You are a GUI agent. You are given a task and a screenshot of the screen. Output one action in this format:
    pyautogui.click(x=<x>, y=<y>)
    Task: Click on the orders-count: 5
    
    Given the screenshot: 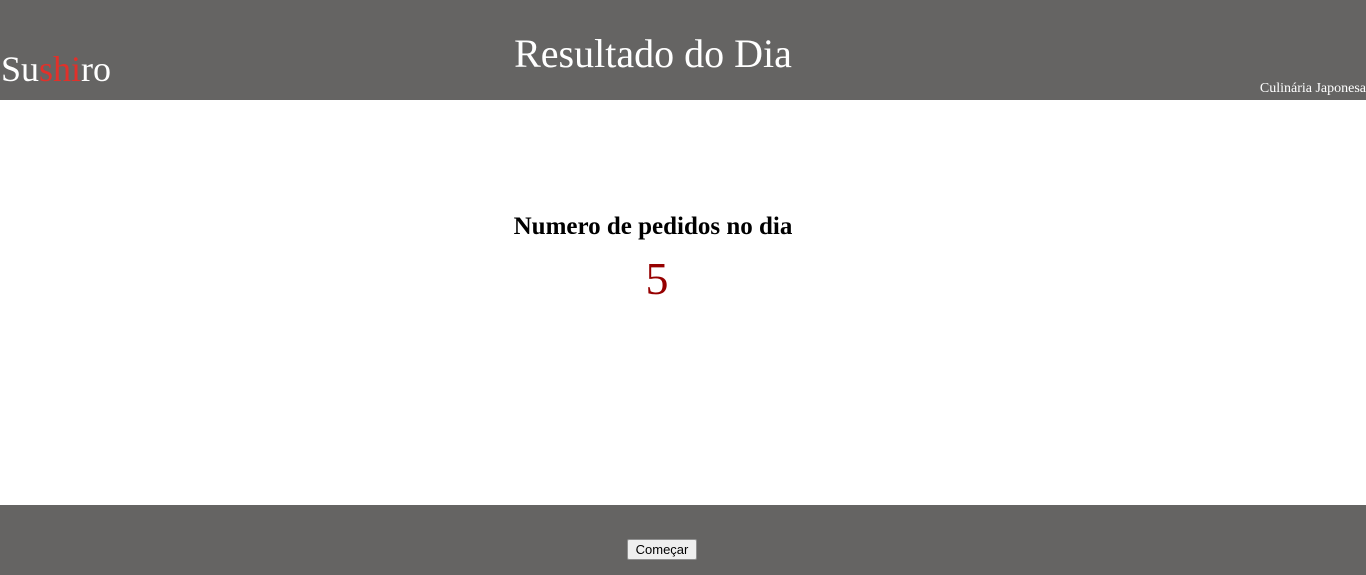 What is the action you would take?
    pyautogui.click(x=657, y=278)
    